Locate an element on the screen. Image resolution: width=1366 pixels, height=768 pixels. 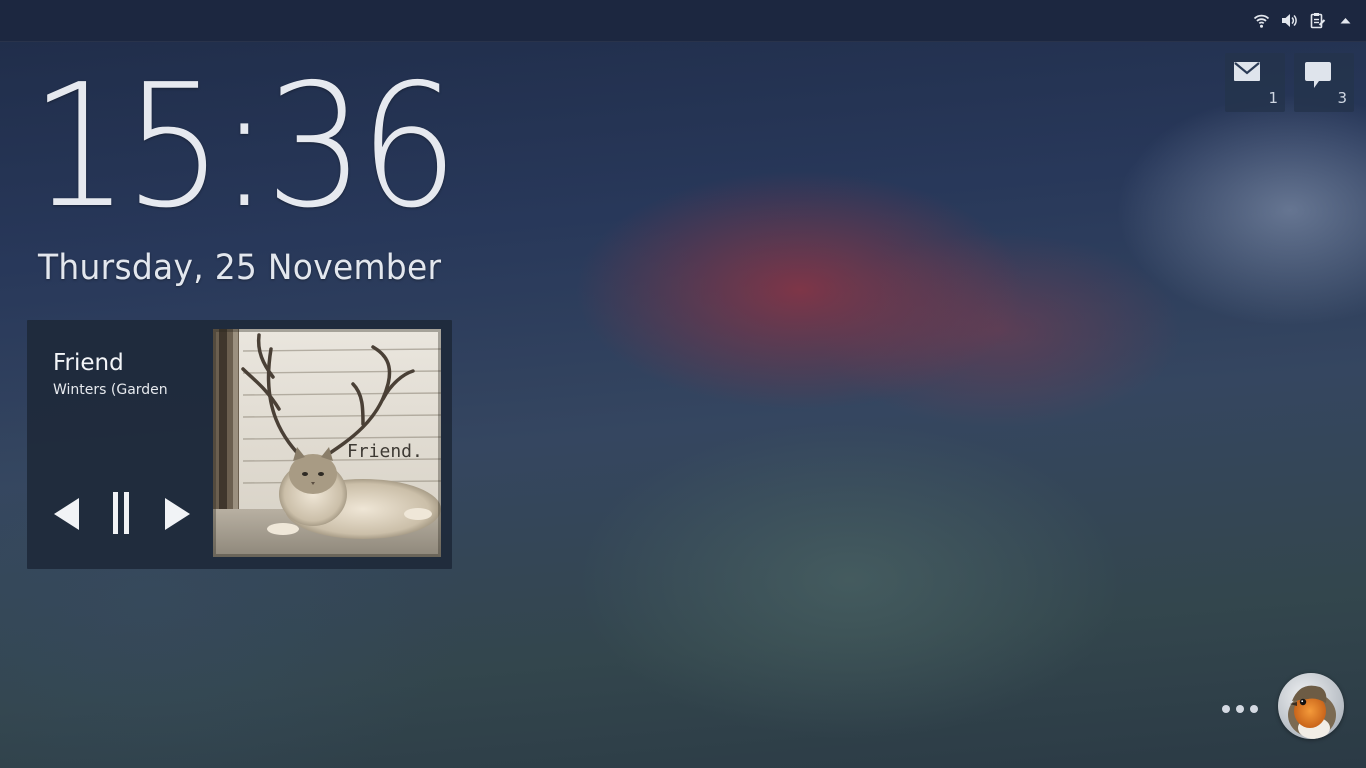
next-button is located at coordinates (177, 514).